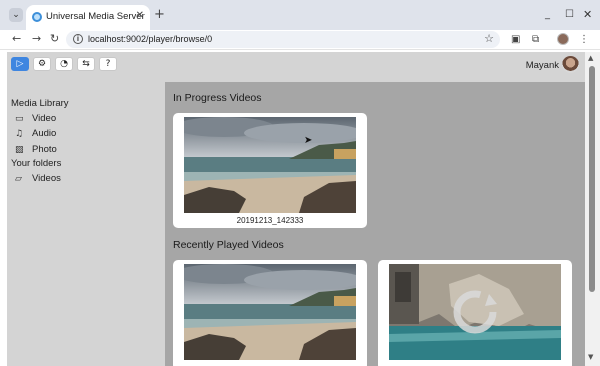 Image resolution: width=600 pixels, height=366 pixels. I want to click on your-folders-heading: Your folders, so click(36, 163).